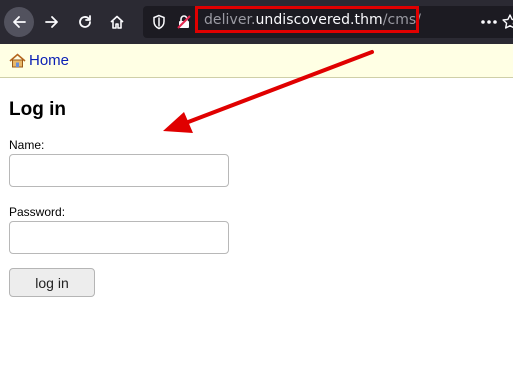  Describe the element at coordinates (37, 109) in the screenshot. I see `page-title: Log in` at that location.